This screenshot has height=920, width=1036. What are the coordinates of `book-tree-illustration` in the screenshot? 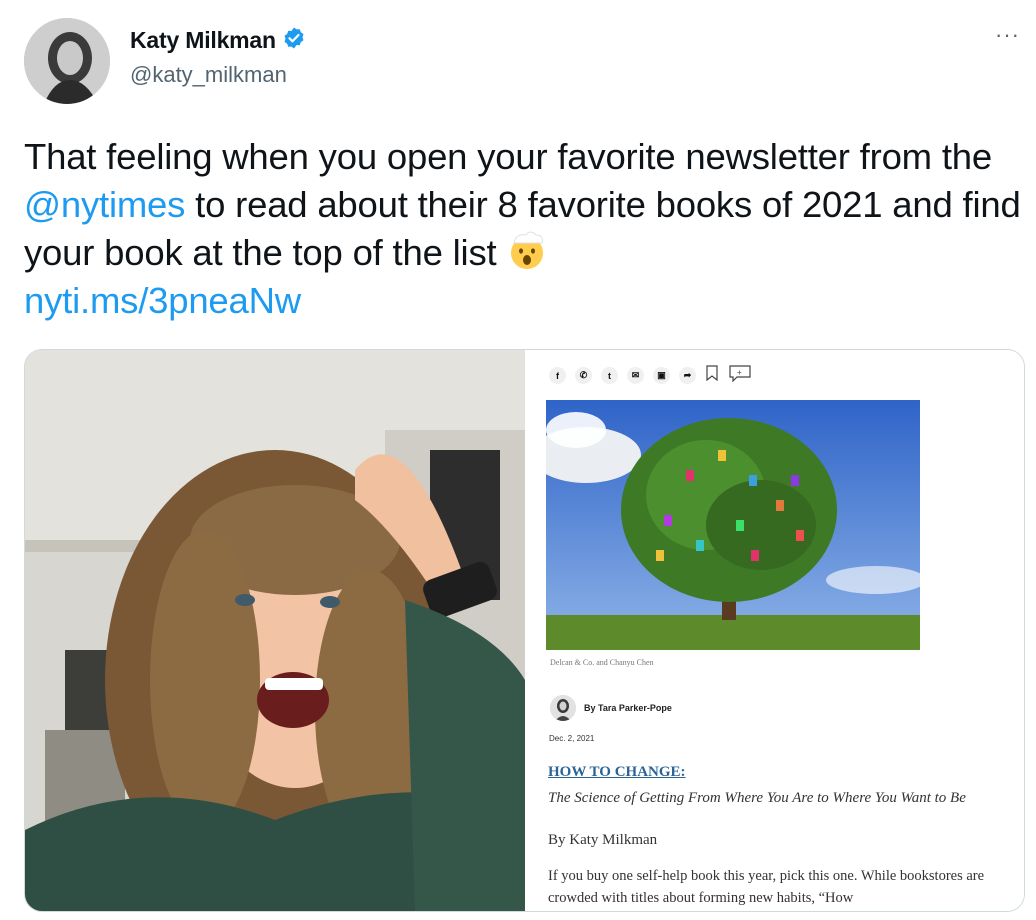 It's located at (733, 525).